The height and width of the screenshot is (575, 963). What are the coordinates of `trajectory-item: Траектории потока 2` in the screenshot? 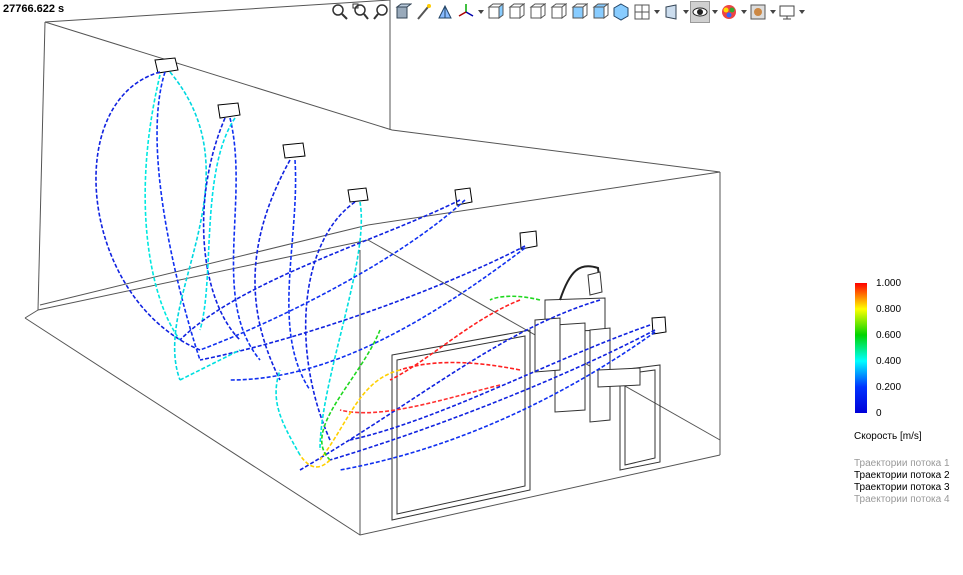 It's located at (902, 476).